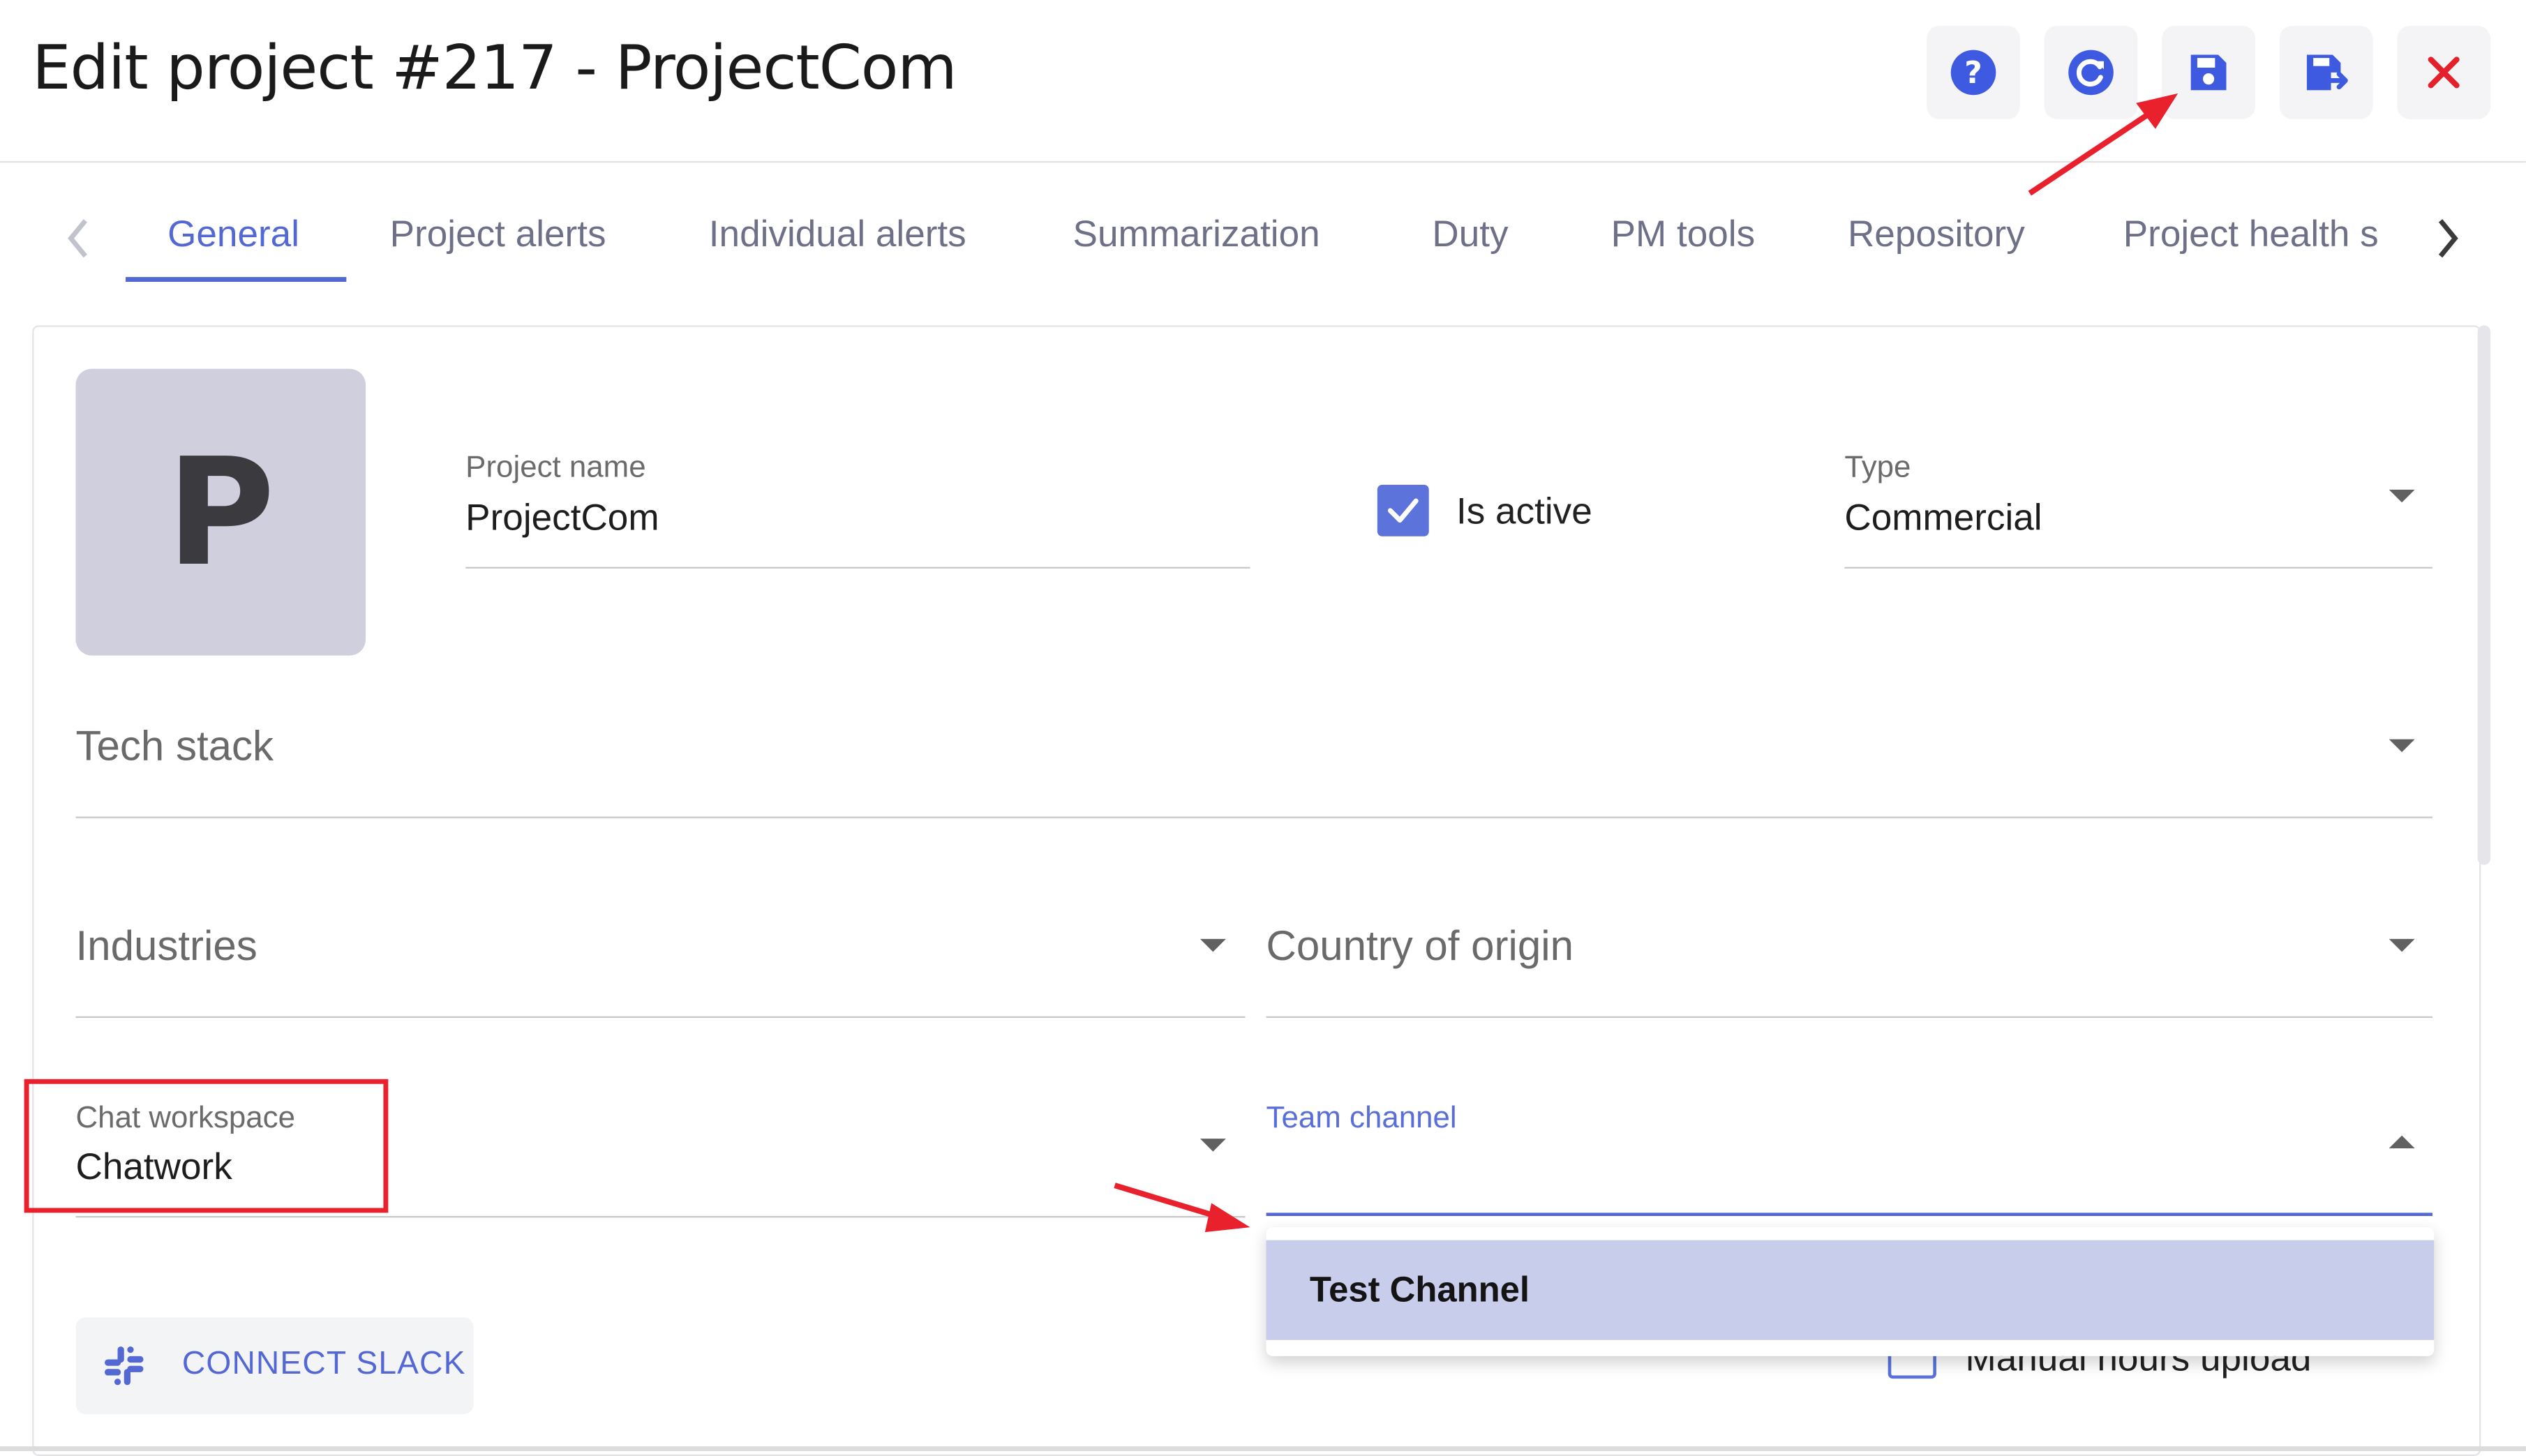 Image resolution: width=2526 pixels, height=1456 pixels. What do you see at coordinates (1849, 1159) in the screenshot?
I see `team-channel-select: Team channel` at bounding box center [1849, 1159].